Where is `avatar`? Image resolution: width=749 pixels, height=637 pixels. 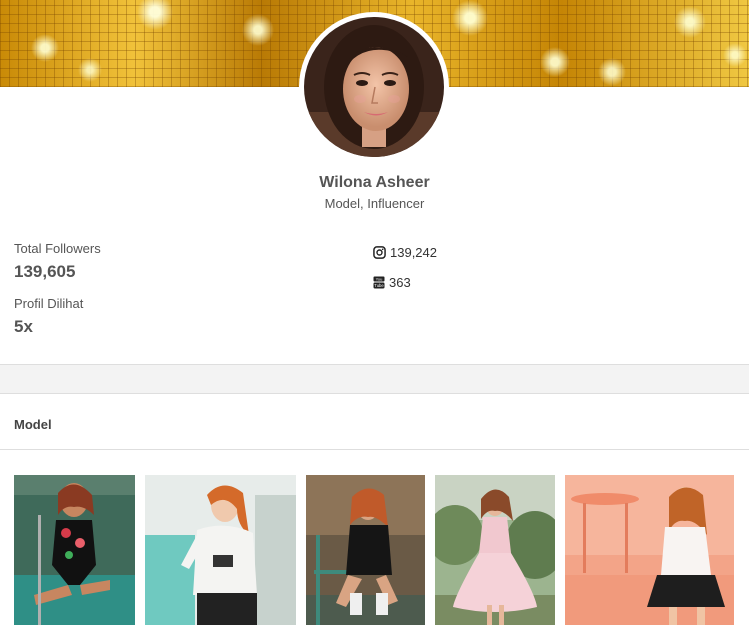 avatar is located at coordinates (374, 87).